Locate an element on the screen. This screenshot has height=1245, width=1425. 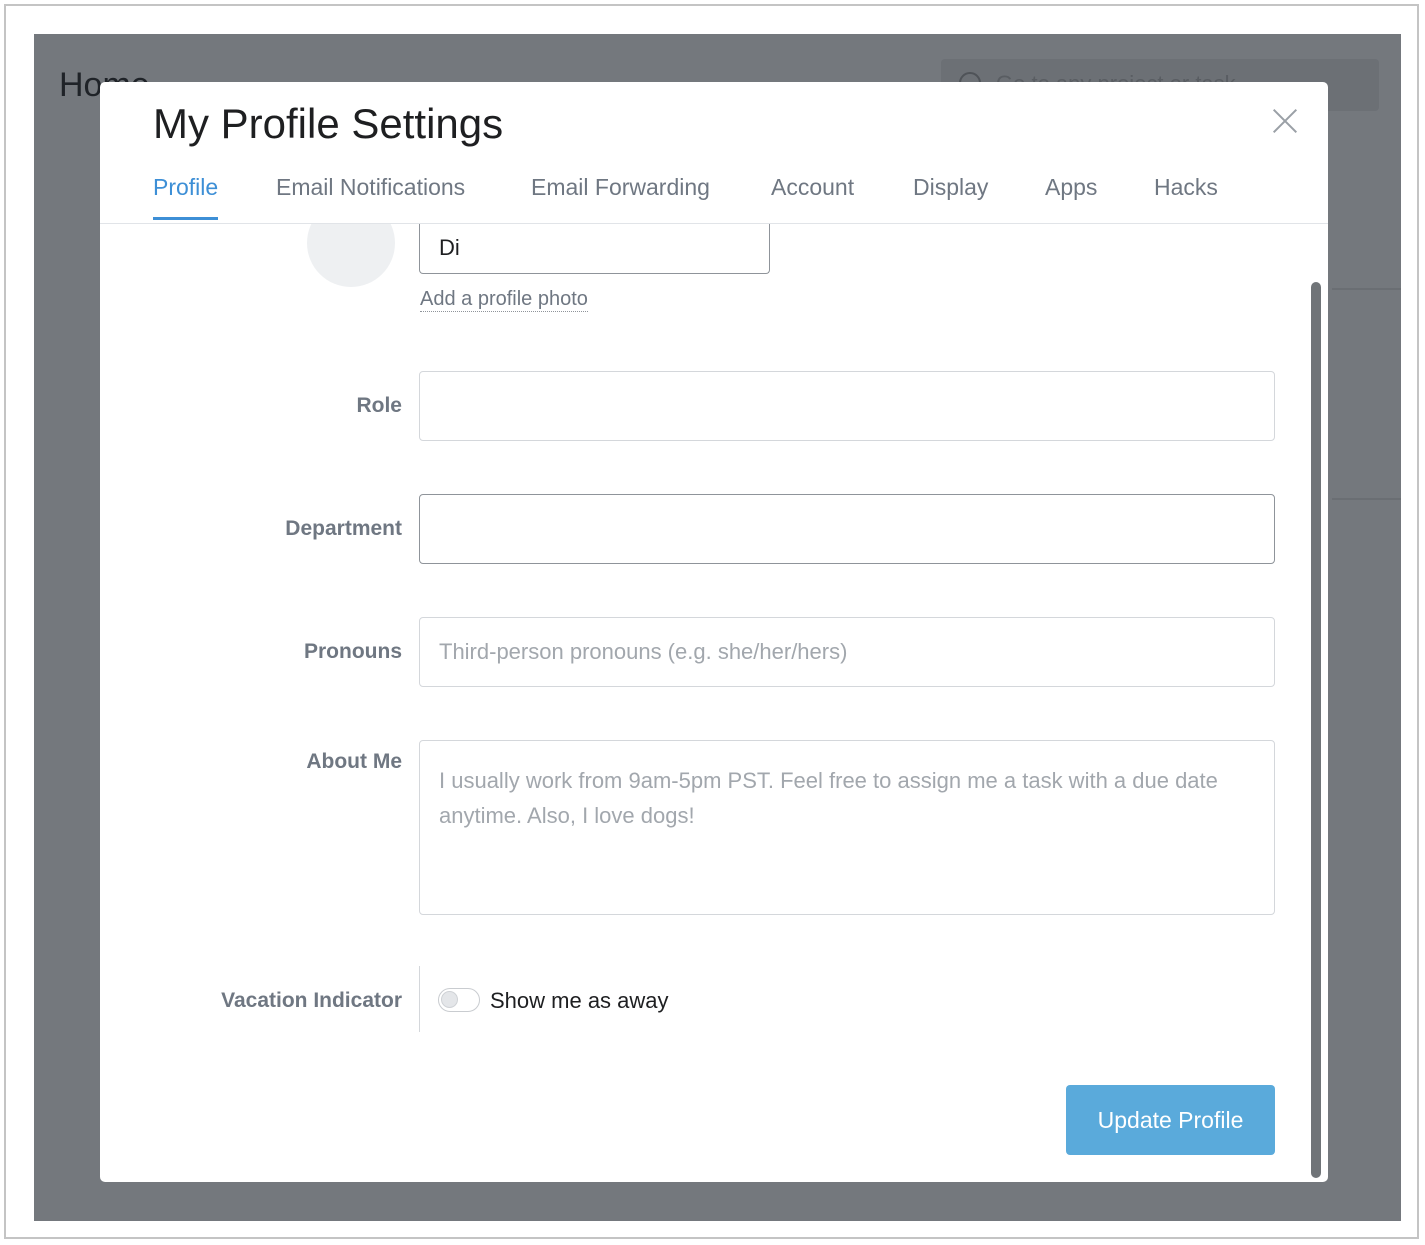
scrollbar is located at coordinates (1316, 730).